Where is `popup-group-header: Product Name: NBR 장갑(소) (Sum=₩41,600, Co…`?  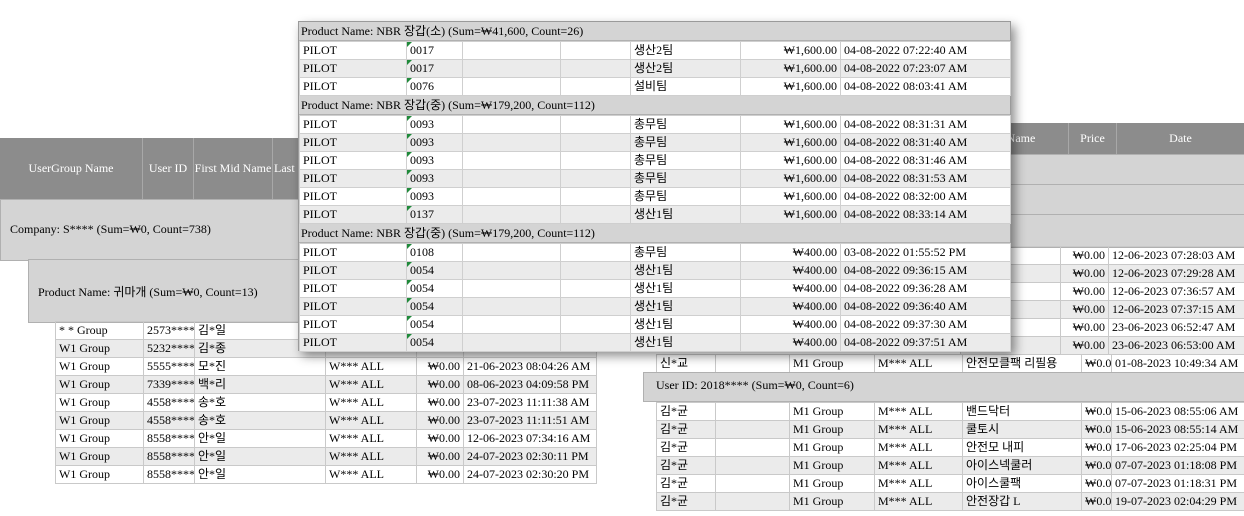 popup-group-header: Product Name: NBR 장갑(소) (Sum=₩41,600, Co… is located at coordinates (654, 31).